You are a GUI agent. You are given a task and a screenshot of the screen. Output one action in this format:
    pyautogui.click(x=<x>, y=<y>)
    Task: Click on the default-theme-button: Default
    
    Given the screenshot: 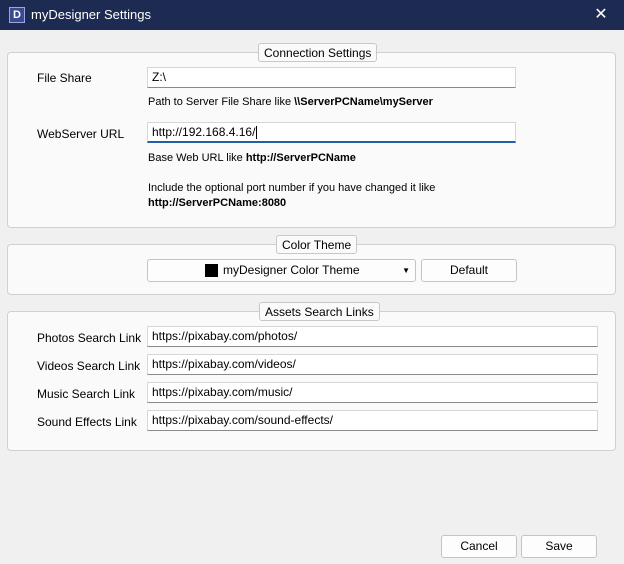 What is the action you would take?
    pyautogui.click(x=469, y=270)
    